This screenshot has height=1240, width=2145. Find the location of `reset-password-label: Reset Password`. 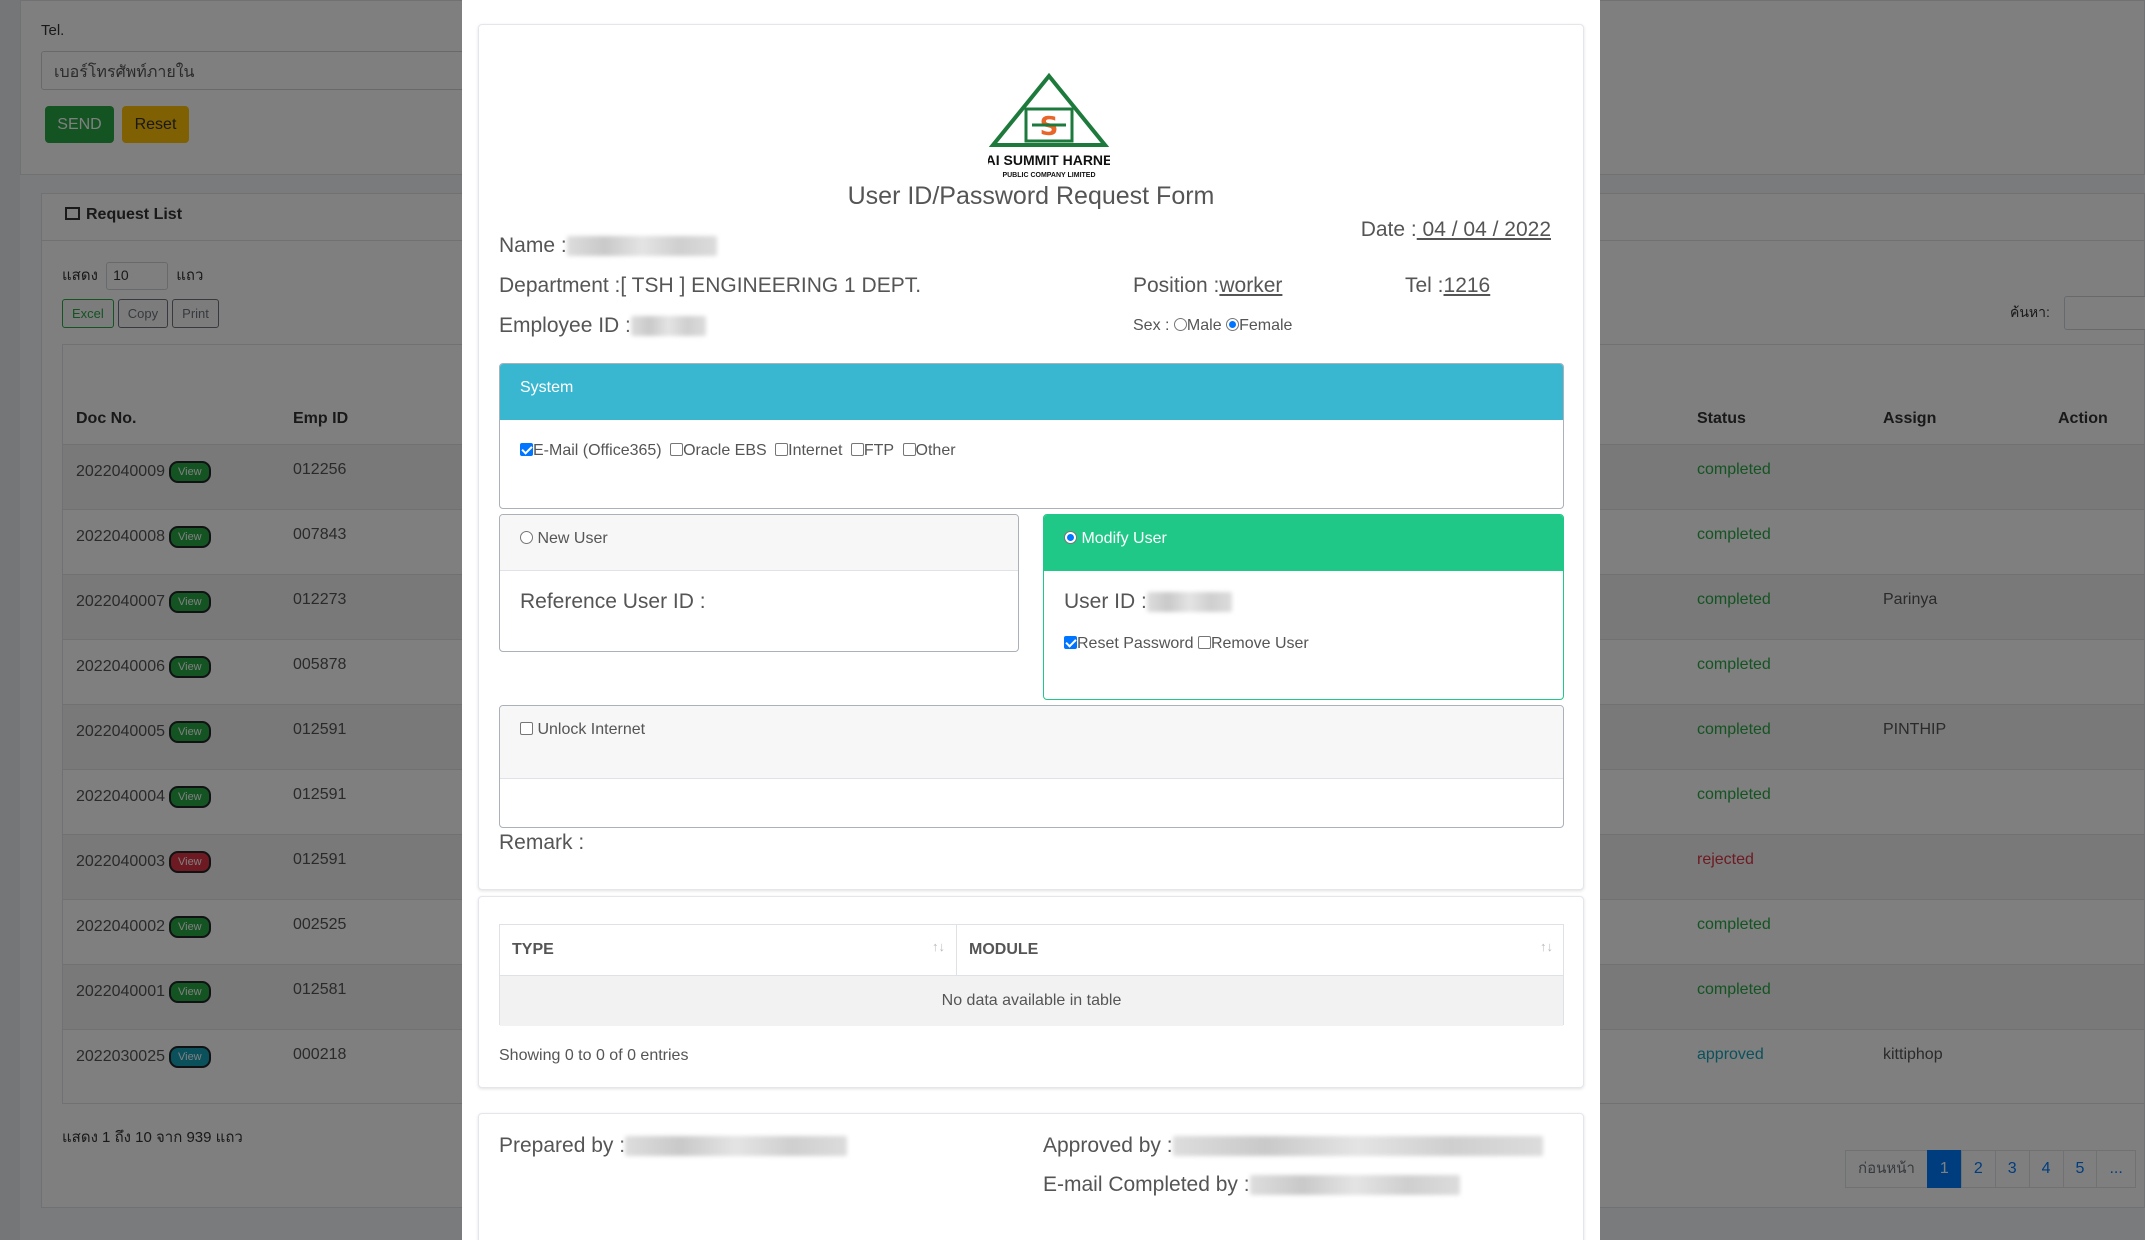

reset-password-label: Reset Password is located at coordinates (1135, 643).